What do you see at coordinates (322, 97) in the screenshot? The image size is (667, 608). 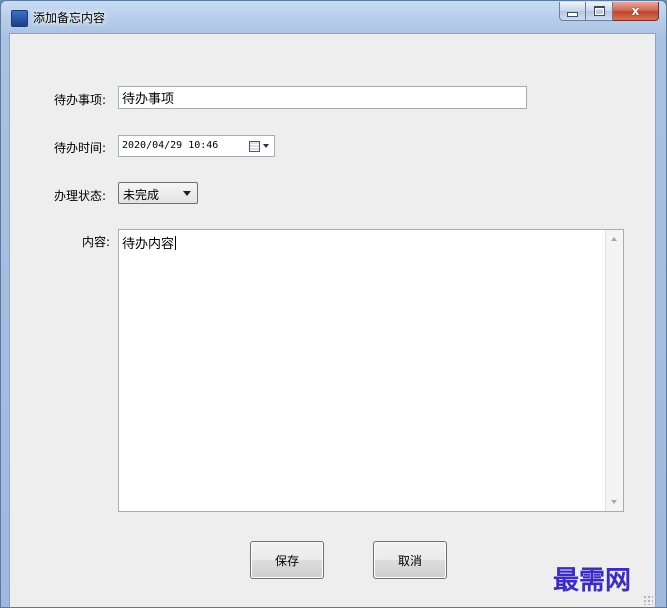 I see `todo-item-input` at bounding box center [322, 97].